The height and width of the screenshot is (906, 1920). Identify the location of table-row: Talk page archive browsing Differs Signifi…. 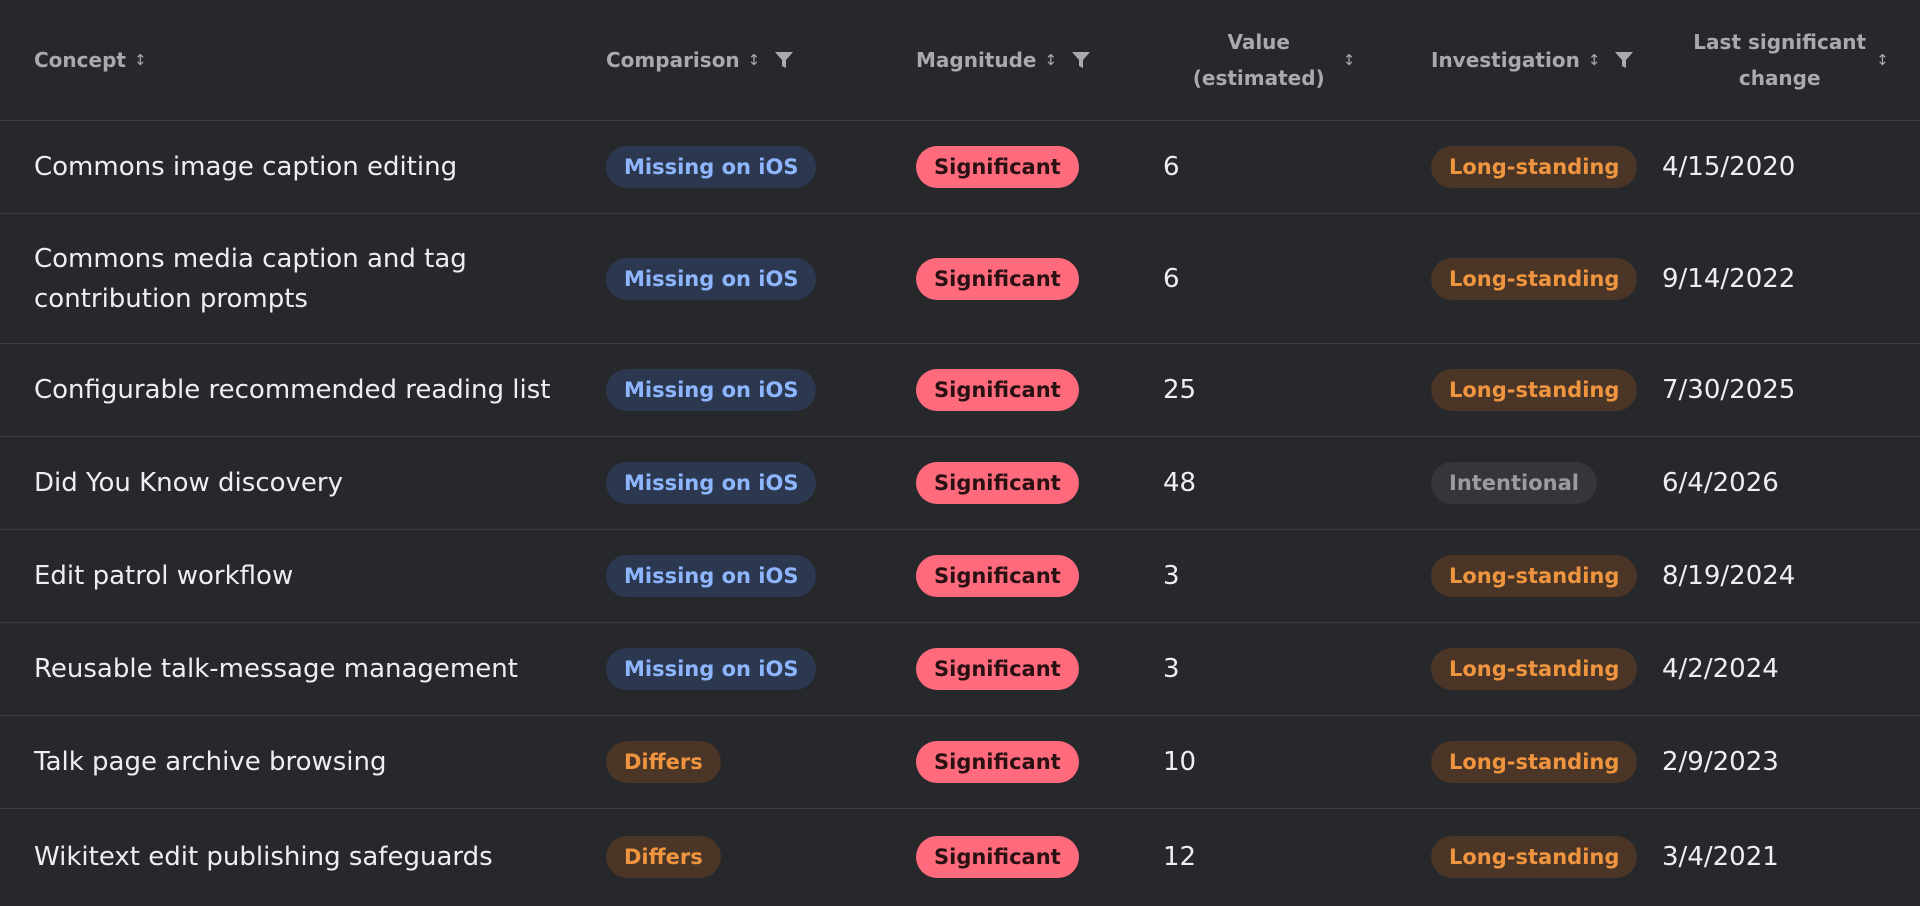
(960, 762).